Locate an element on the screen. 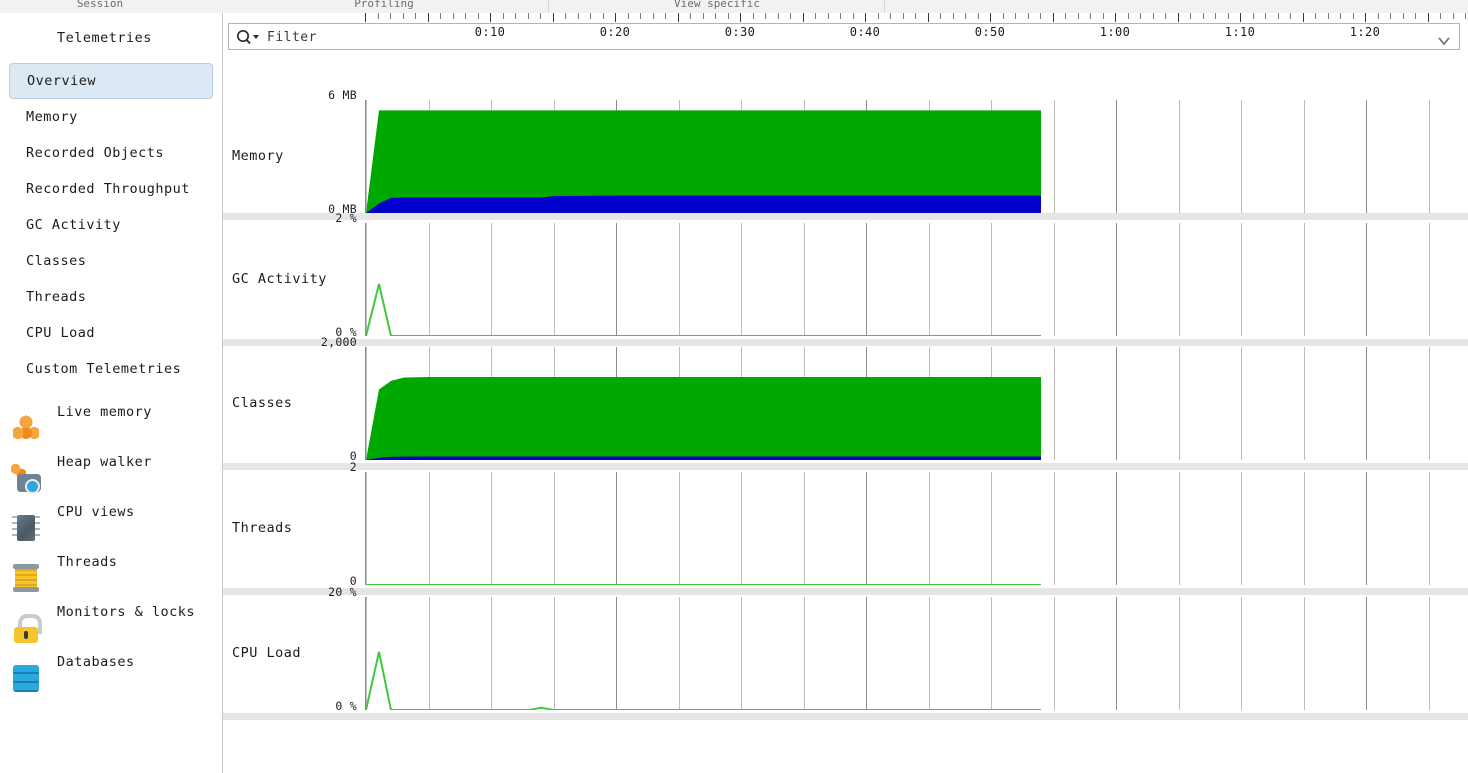 Image resolution: width=1468 pixels, height=773 pixels. y-axis-max-label: 2 is located at coordinates (353, 467).